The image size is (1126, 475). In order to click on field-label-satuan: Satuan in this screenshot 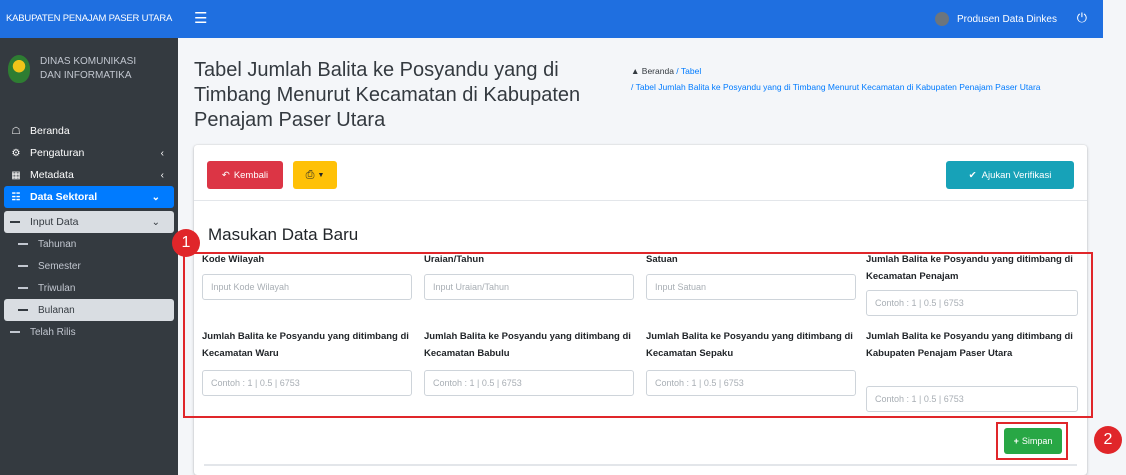, I will do `click(662, 259)`.